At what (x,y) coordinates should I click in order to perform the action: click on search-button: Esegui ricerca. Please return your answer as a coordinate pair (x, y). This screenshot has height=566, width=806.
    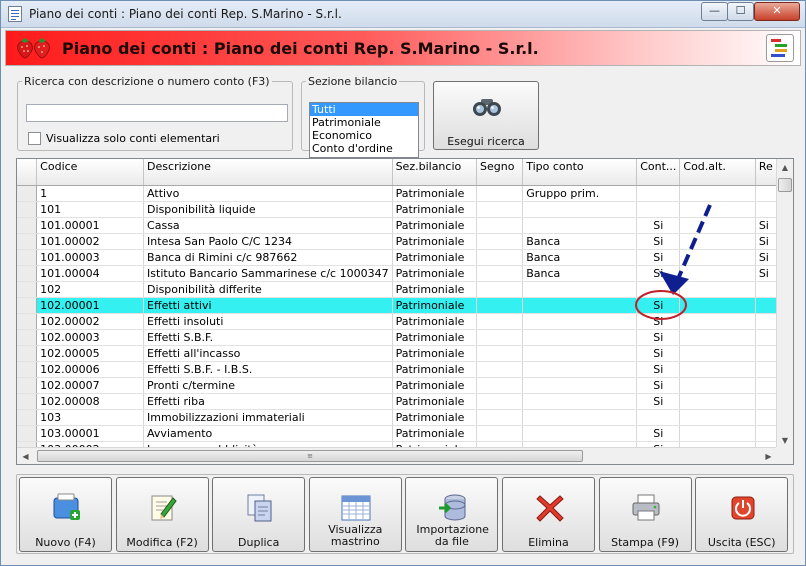
    Looking at the image, I should click on (486, 115).